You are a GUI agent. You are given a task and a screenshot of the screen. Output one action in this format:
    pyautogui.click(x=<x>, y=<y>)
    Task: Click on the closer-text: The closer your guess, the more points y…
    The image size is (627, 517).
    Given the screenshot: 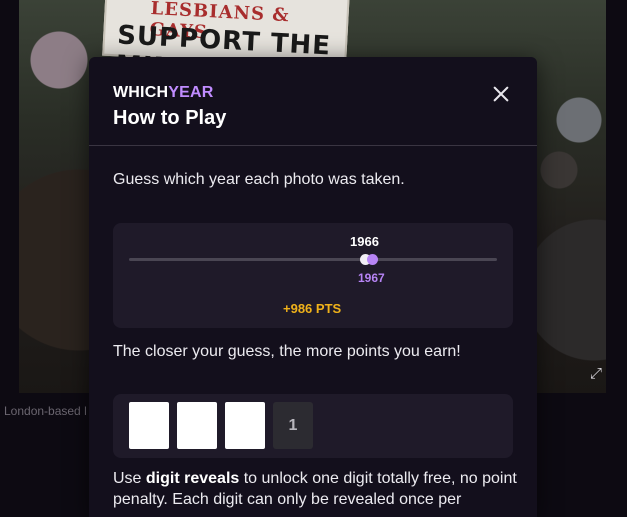 What is the action you would take?
    pyautogui.click(x=287, y=351)
    